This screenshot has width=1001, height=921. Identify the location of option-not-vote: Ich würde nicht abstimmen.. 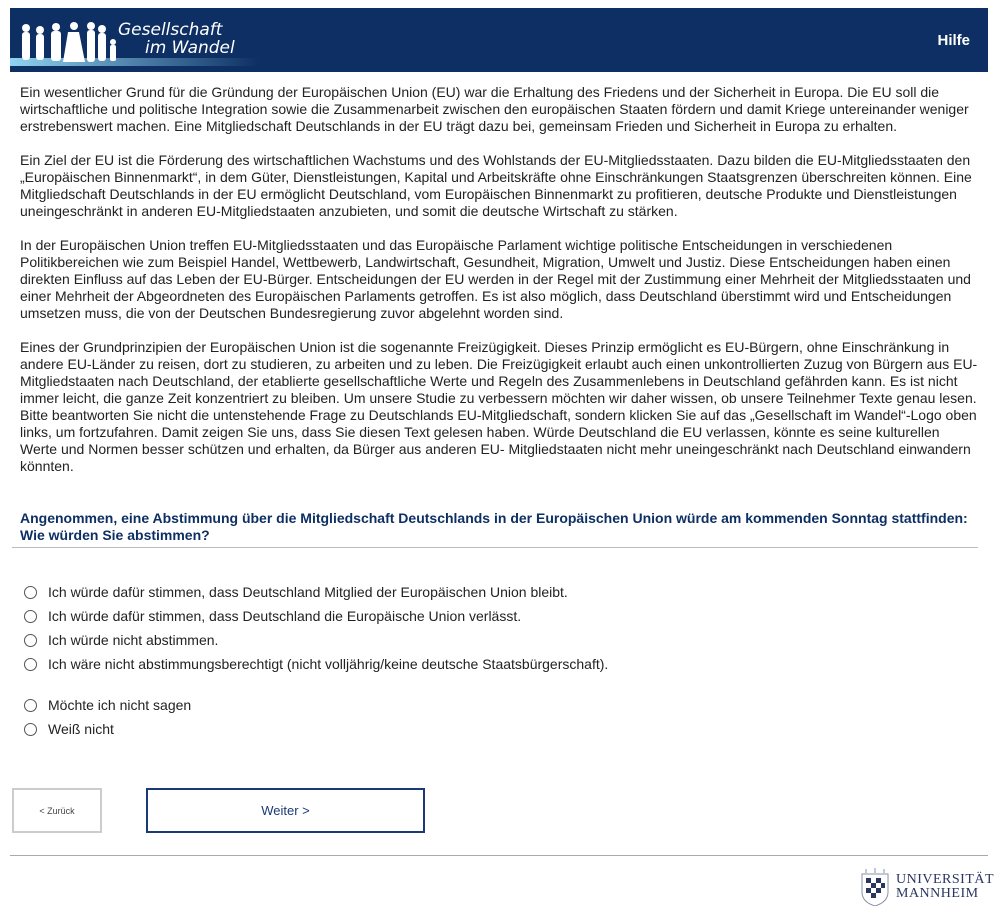
(121, 640).